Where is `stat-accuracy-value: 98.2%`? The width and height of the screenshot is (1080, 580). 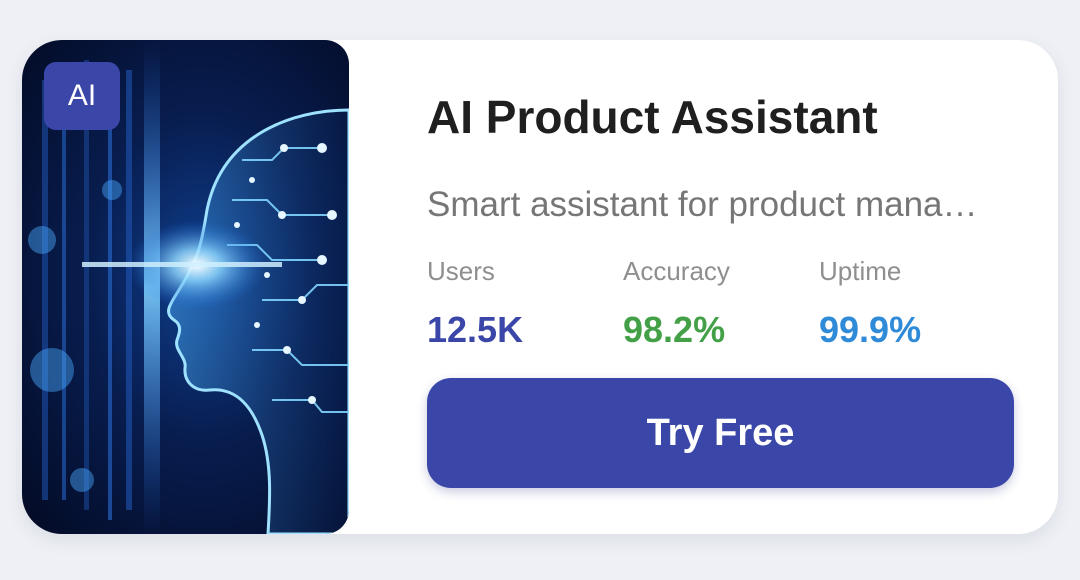
stat-accuracy-value: 98.2% is located at coordinates (674, 329).